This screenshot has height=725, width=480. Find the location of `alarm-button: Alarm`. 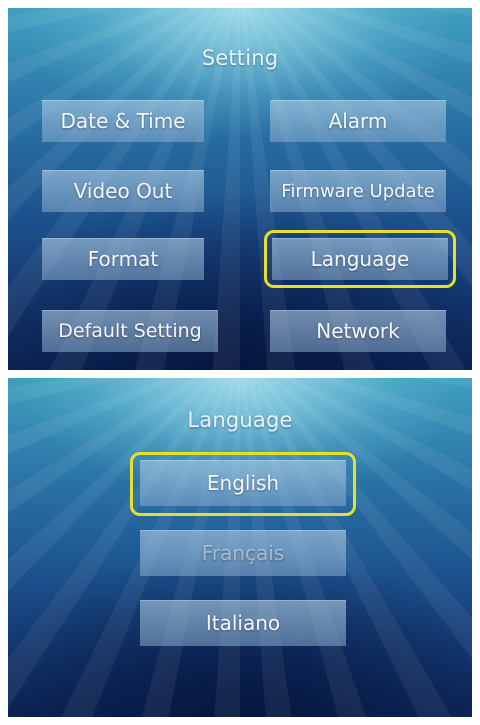

alarm-button: Alarm is located at coordinates (358, 121).